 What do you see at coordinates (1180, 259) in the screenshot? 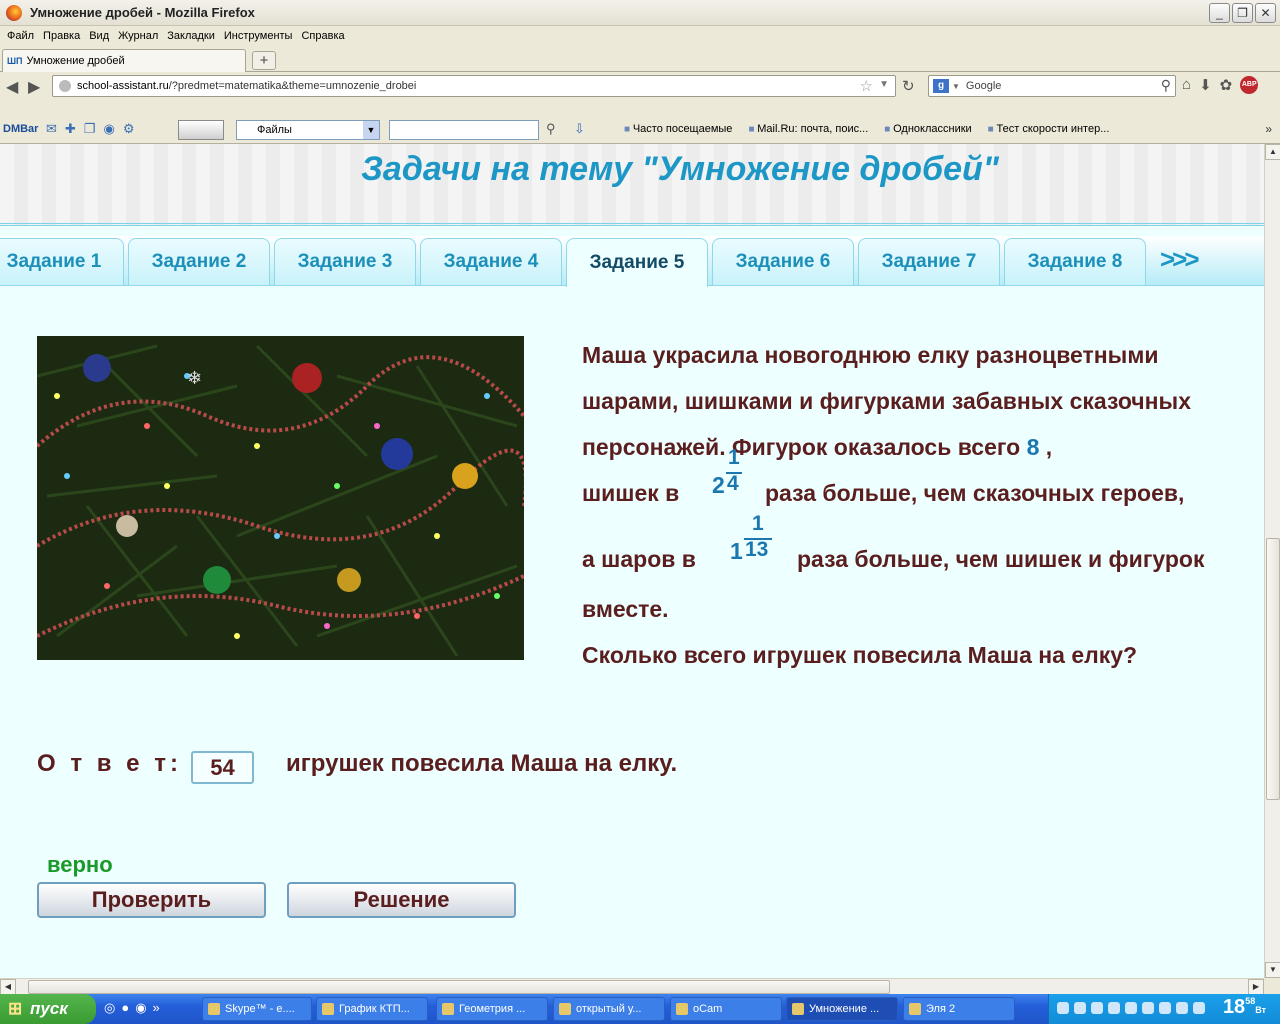
I see `more-tasks-link: >>>` at bounding box center [1180, 259].